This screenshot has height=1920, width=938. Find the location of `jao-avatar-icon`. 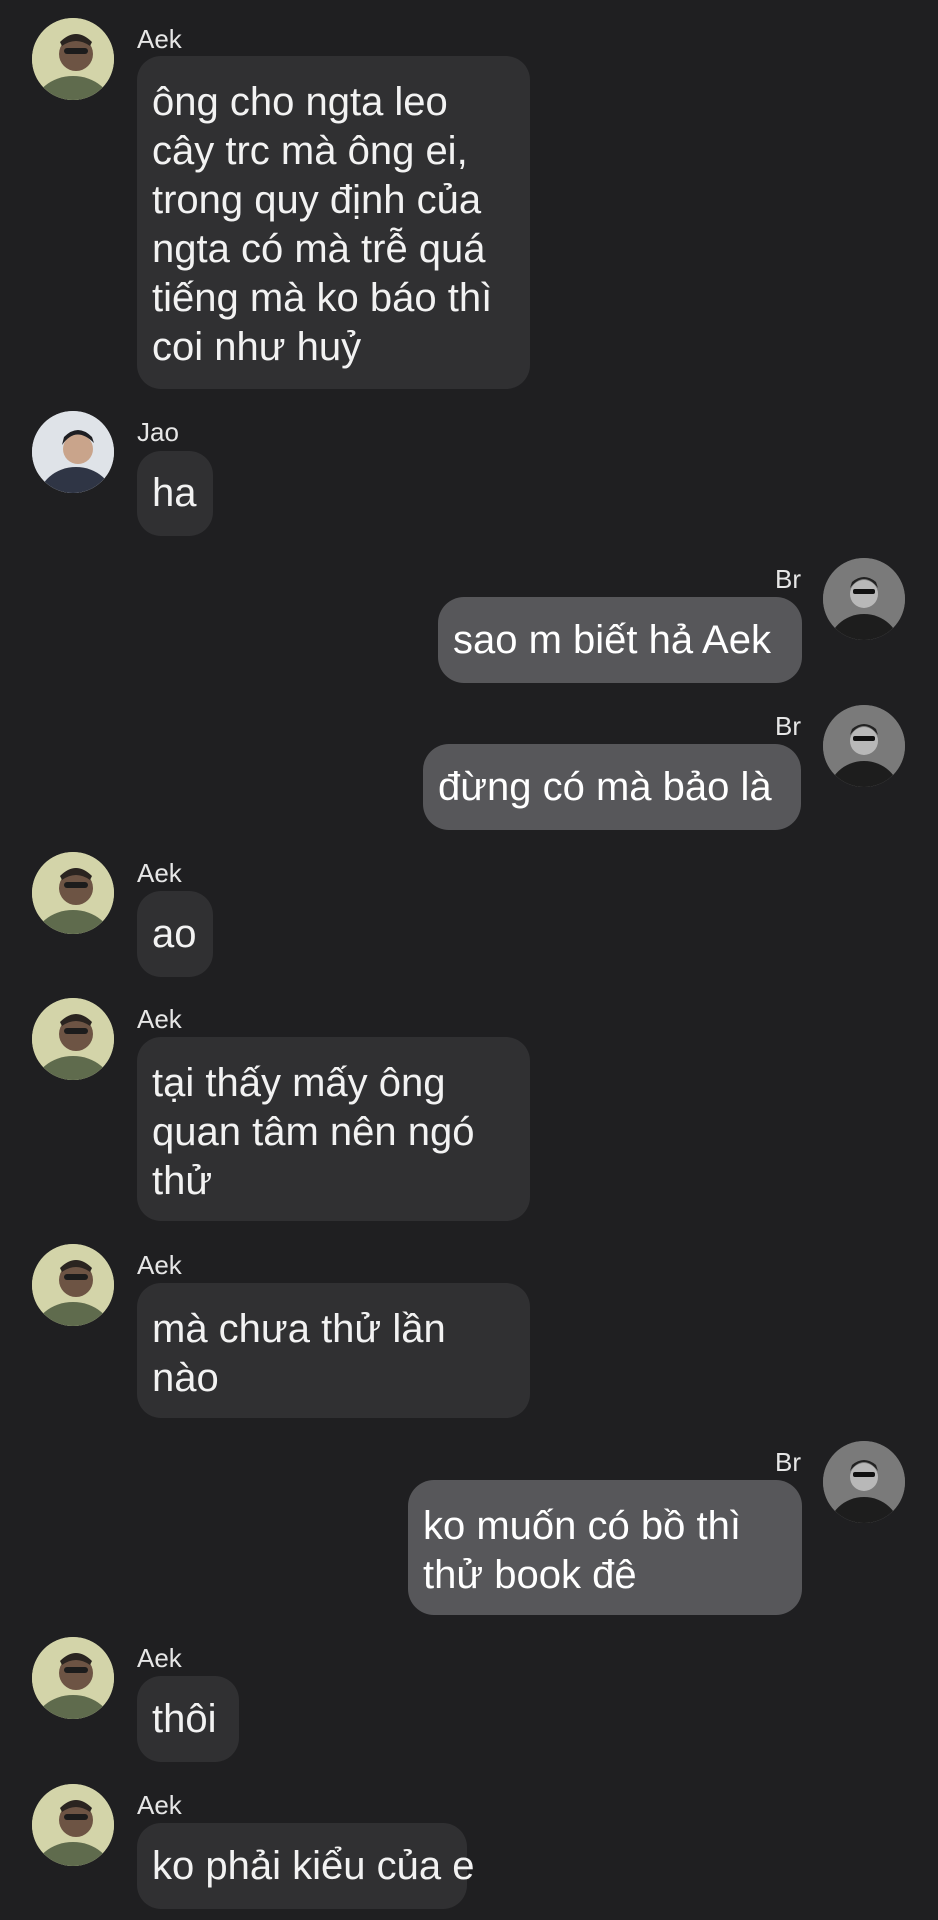

jao-avatar-icon is located at coordinates (73, 452).